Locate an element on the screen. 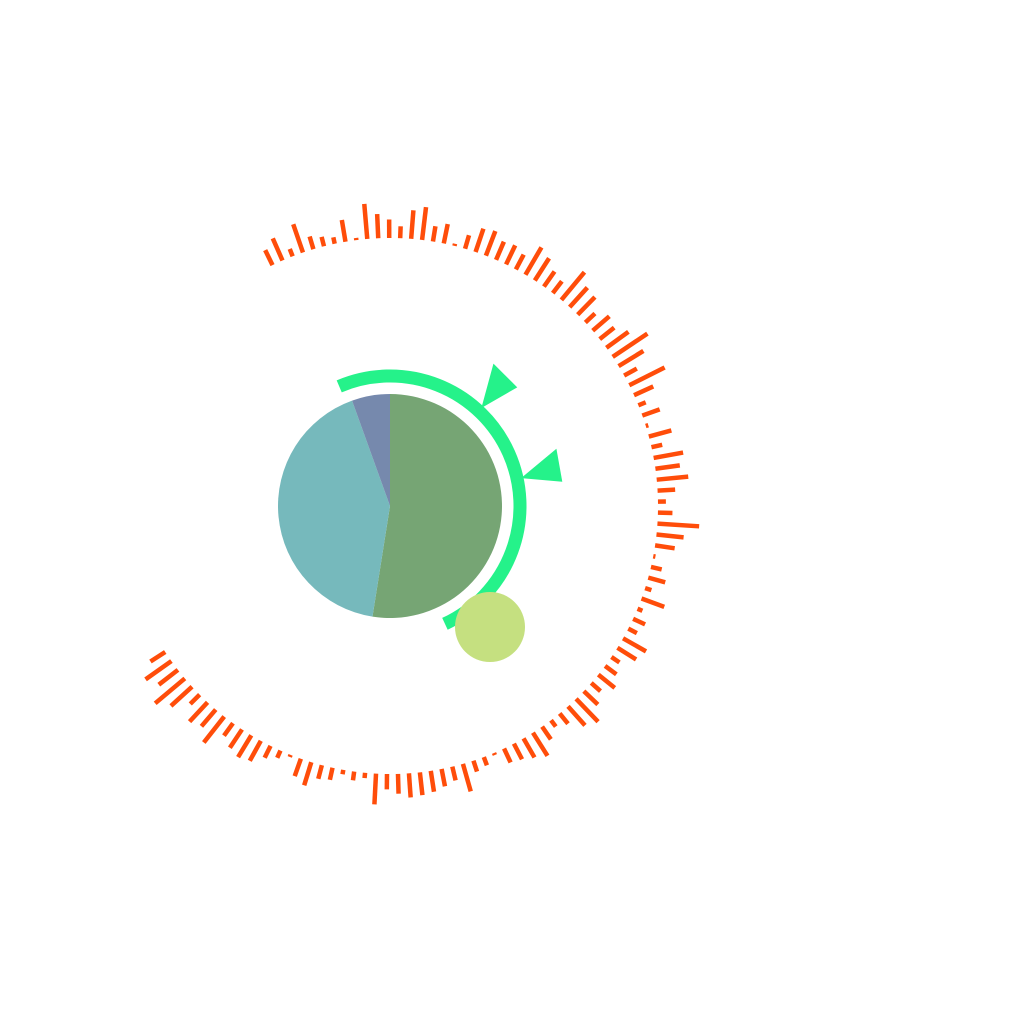 This screenshot has width=1024, height=1024. marker-layer is located at coordinates (490, 627).